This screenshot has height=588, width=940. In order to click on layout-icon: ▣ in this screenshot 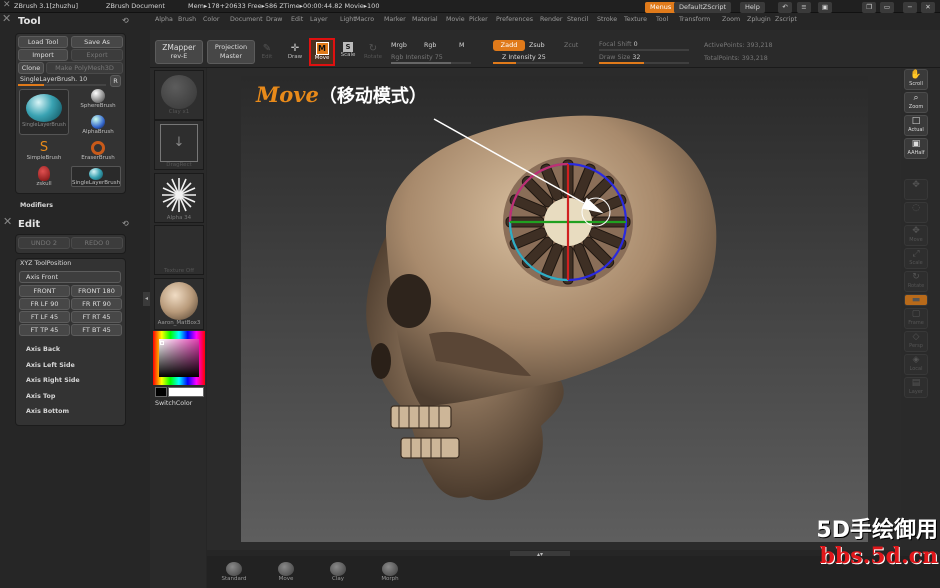, I will do `click(825, 7)`.